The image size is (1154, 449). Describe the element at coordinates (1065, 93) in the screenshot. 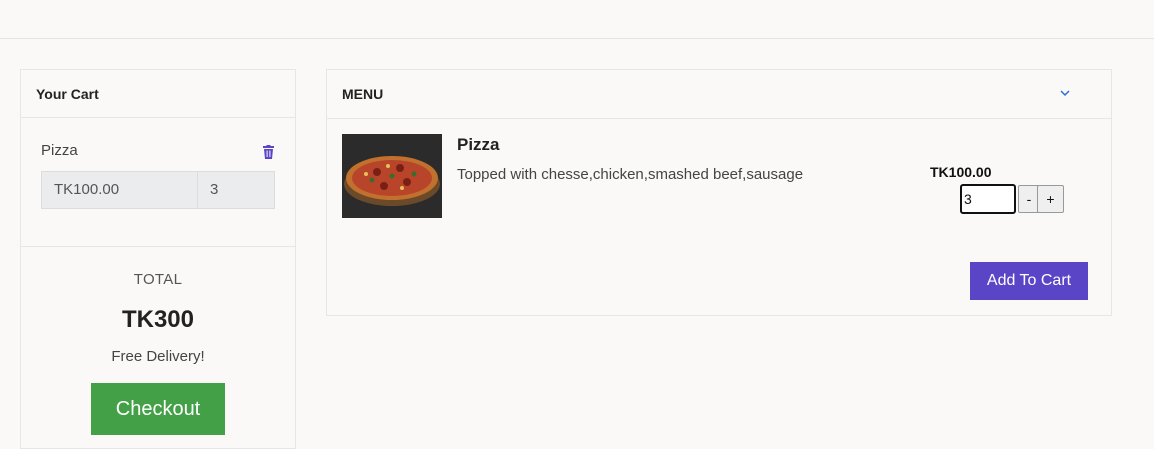

I see `chevron-down-icon` at that location.